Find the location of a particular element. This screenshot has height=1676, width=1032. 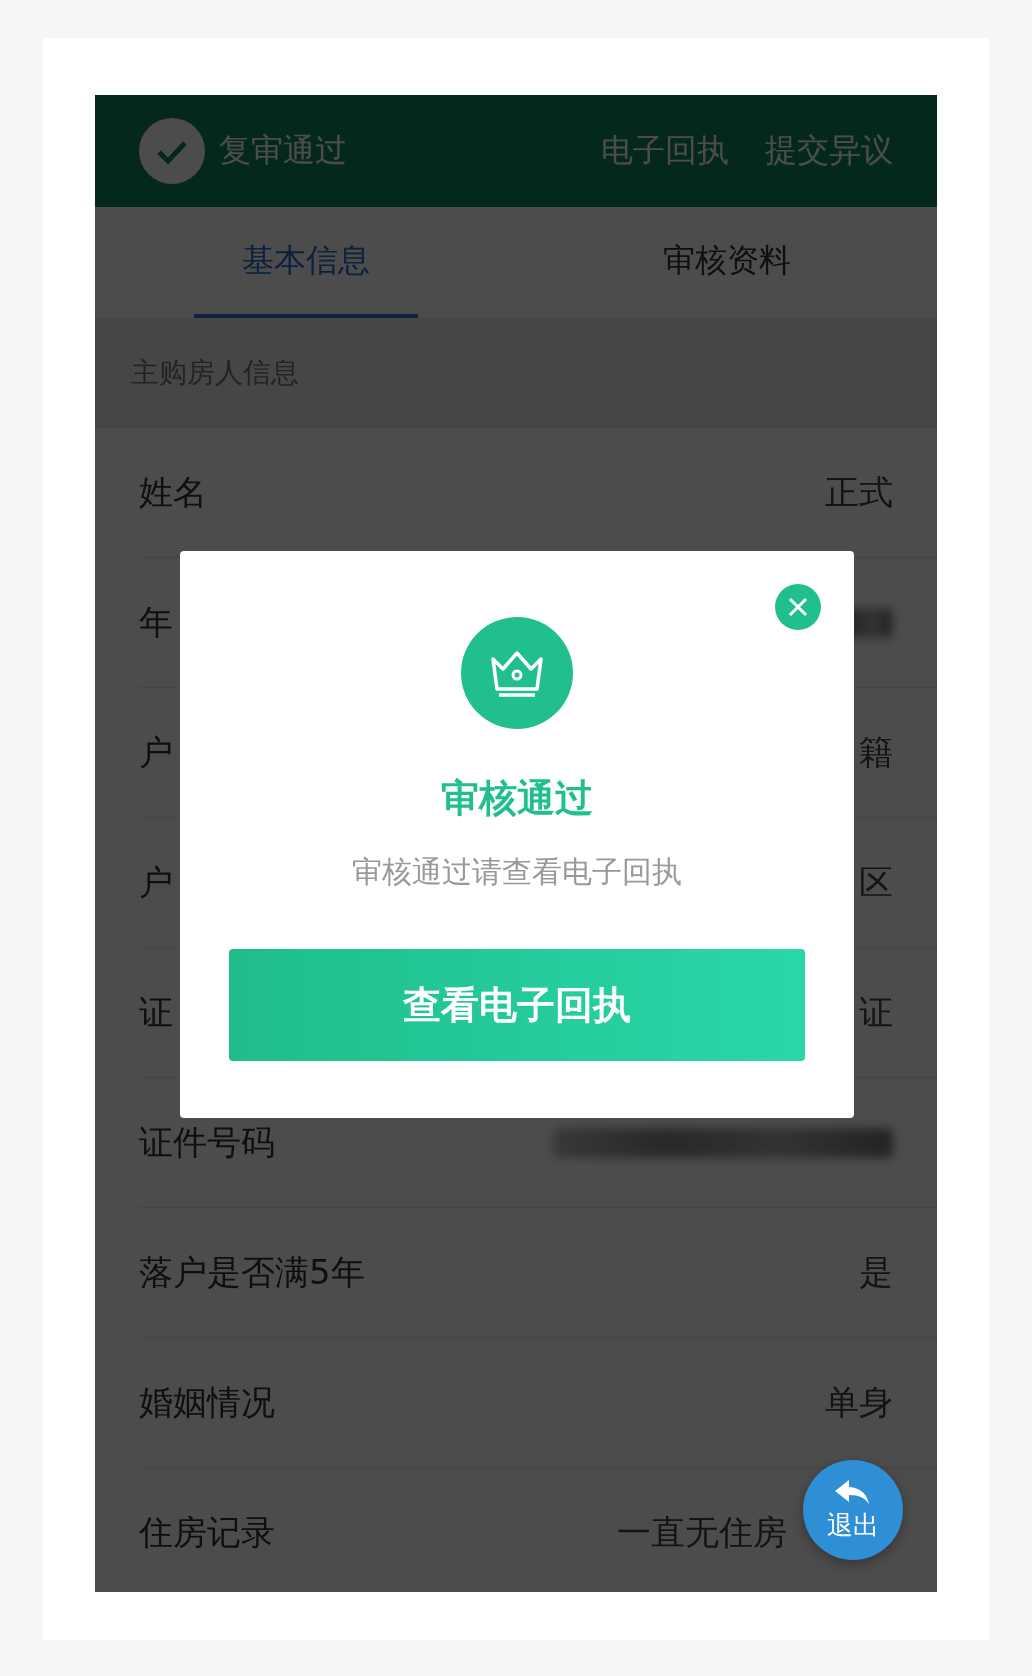

view-receipt-button: 查看电子回执 is located at coordinates (517, 1005).